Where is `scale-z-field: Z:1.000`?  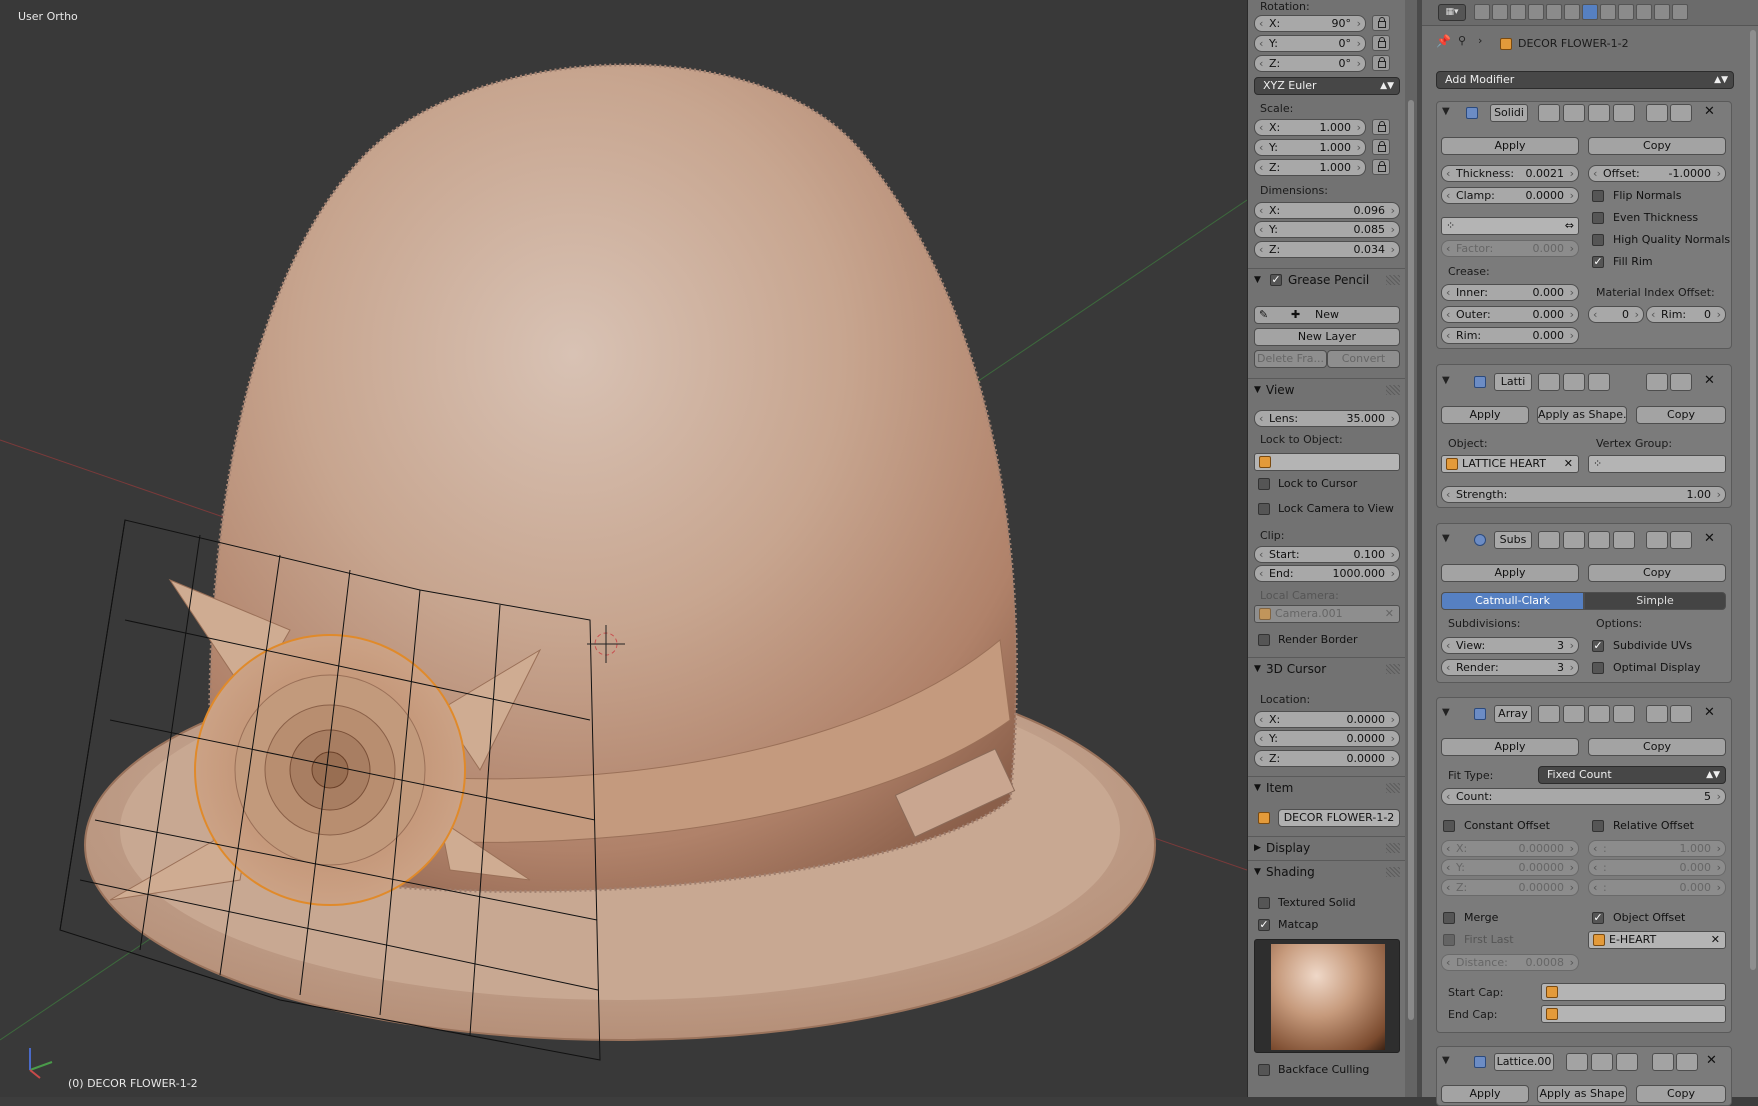
scale-z-field: Z:1.000 is located at coordinates (1310, 167).